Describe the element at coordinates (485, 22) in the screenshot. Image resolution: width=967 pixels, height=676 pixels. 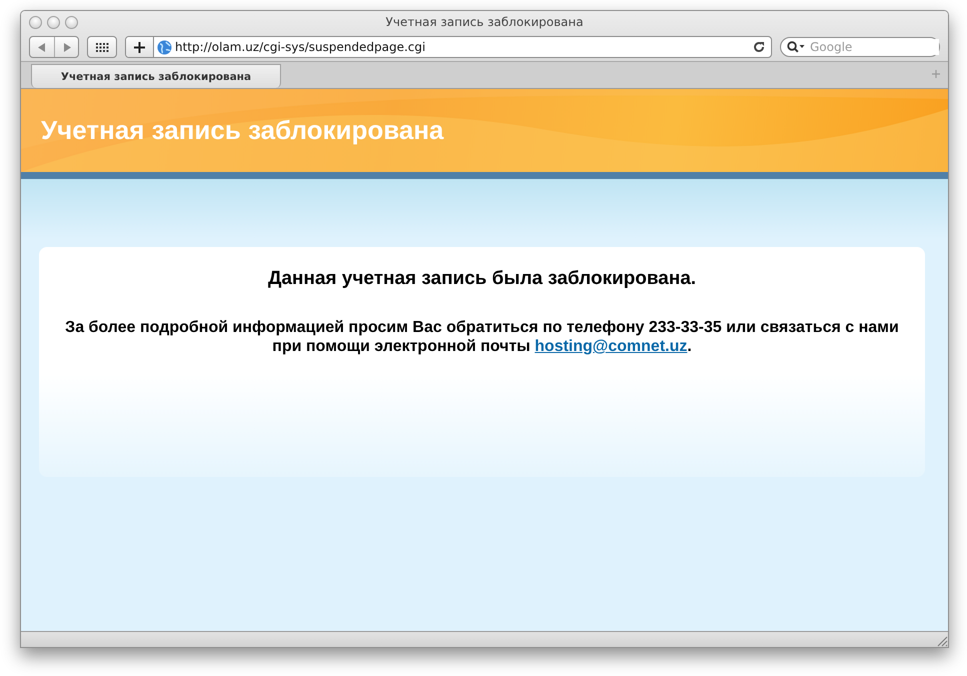
I see `window-title: Учетная запись заблокирована` at that location.